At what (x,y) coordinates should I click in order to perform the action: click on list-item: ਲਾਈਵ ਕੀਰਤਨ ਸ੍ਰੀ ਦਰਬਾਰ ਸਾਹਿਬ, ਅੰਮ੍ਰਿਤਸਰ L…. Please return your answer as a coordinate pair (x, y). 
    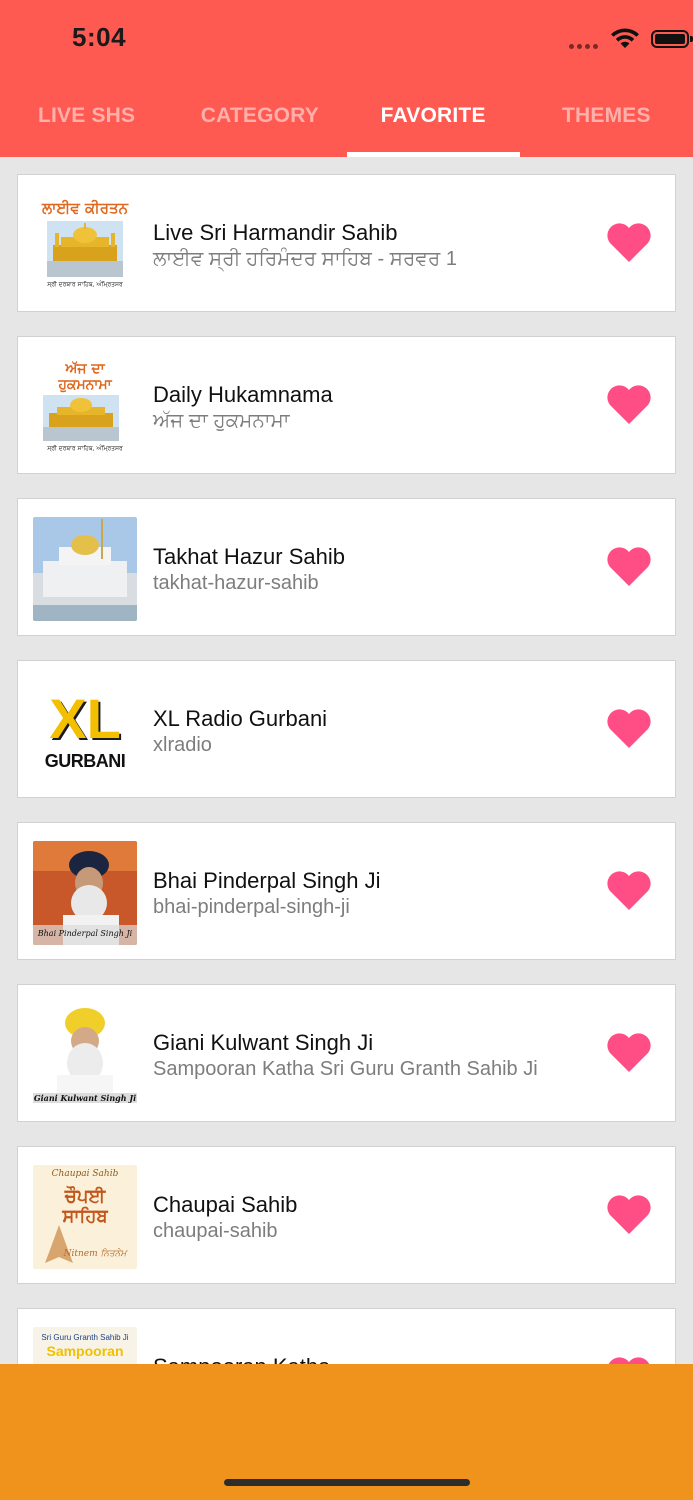
    Looking at the image, I should click on (346, 243).